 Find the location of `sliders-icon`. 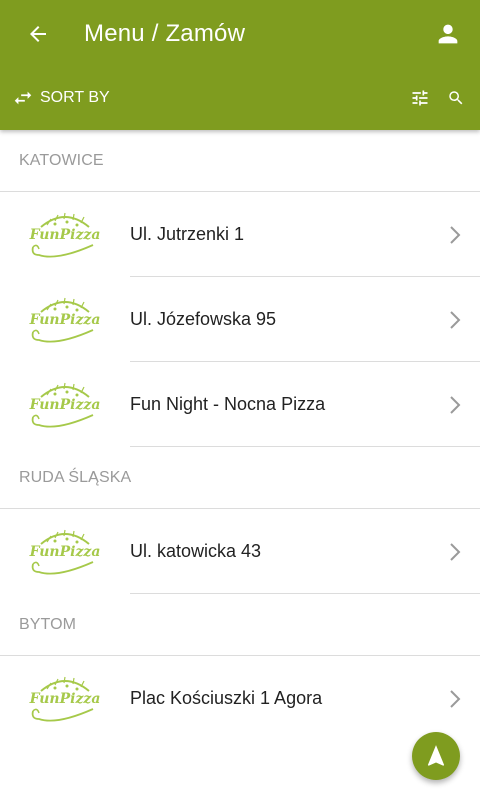

sliders-icon is located at coordinates (420, 98).